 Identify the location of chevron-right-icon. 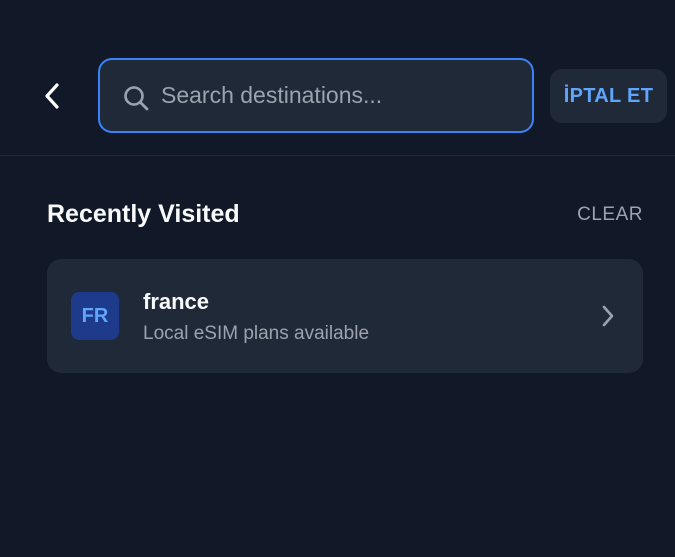
(608, 316).